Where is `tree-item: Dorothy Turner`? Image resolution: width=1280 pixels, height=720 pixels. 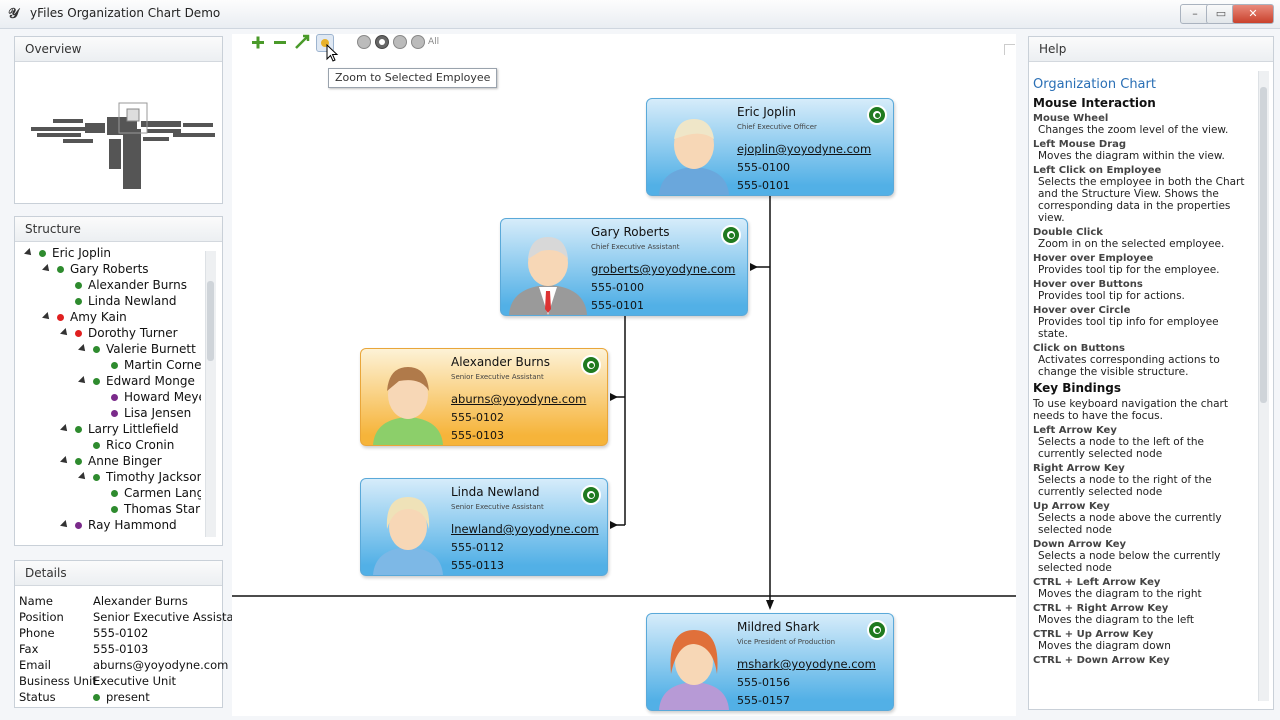 tree-item: Dorothy Turner is located at coordinates (119, 333).